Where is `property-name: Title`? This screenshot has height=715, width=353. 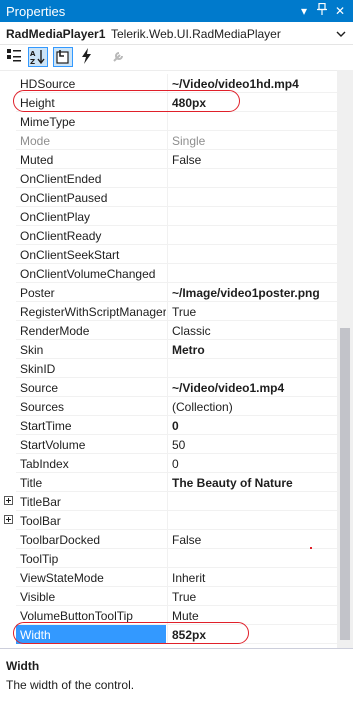
property-name: Title is located at coordinates (91, 482).